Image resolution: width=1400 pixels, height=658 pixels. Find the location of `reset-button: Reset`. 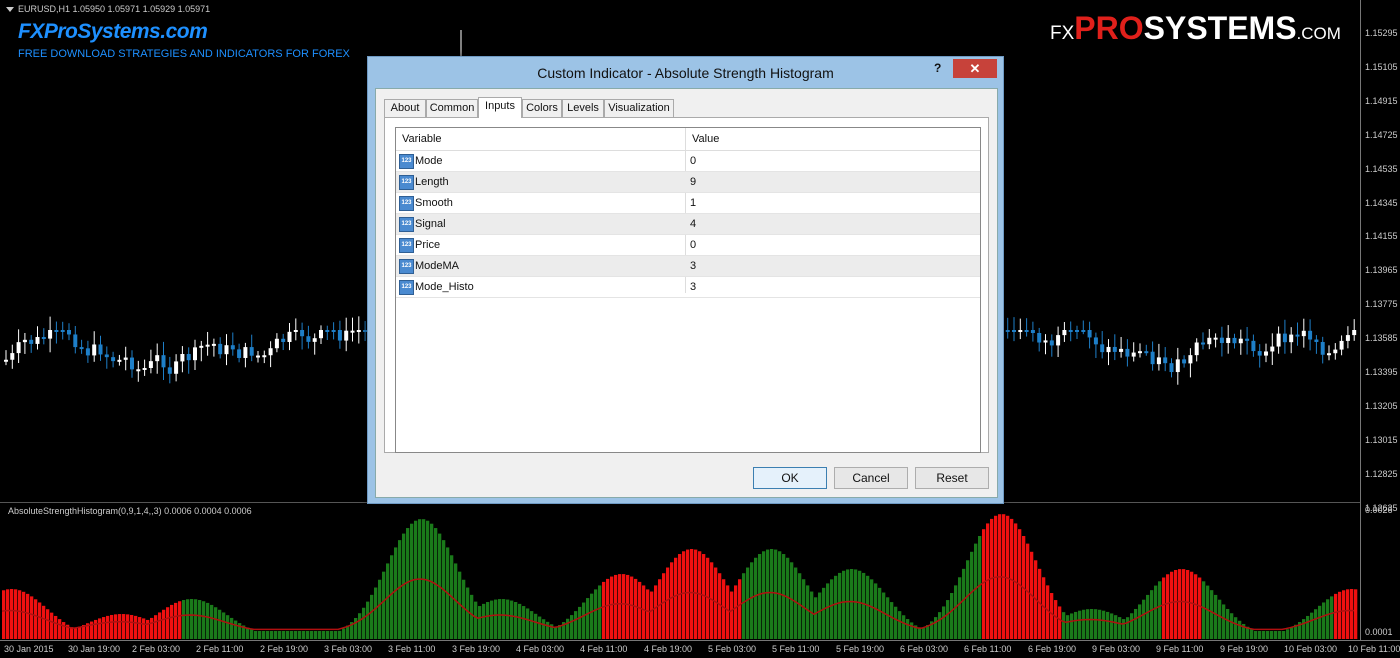

reset-button: Reset is located at coordinates (952, 478).